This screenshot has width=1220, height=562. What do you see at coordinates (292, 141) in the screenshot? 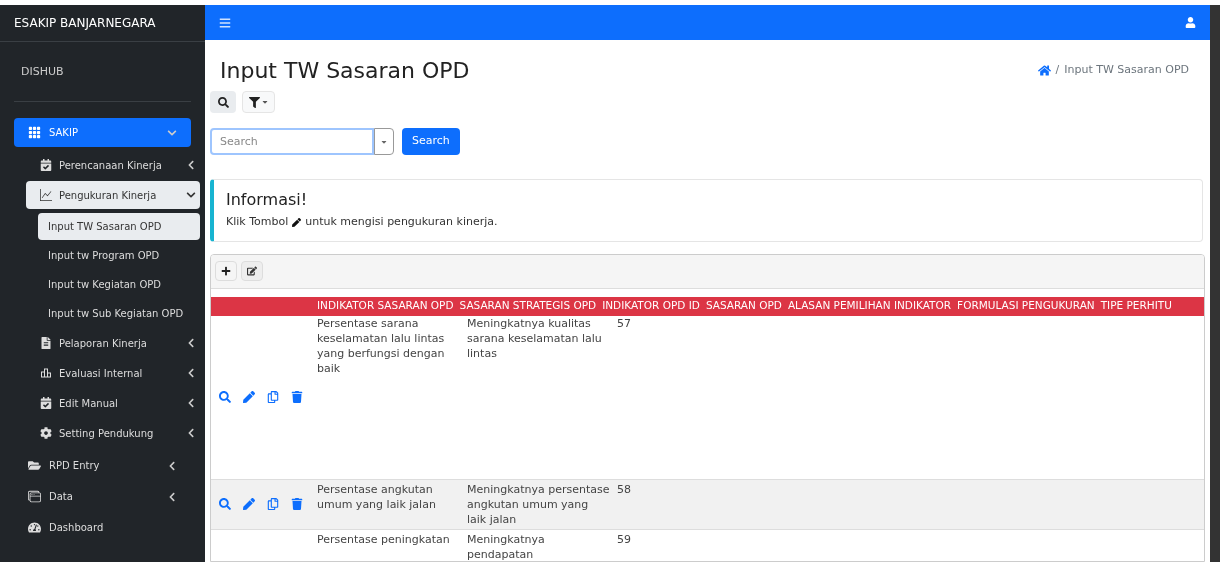
I see `search-field: Search` at bounding box center [292, 141].